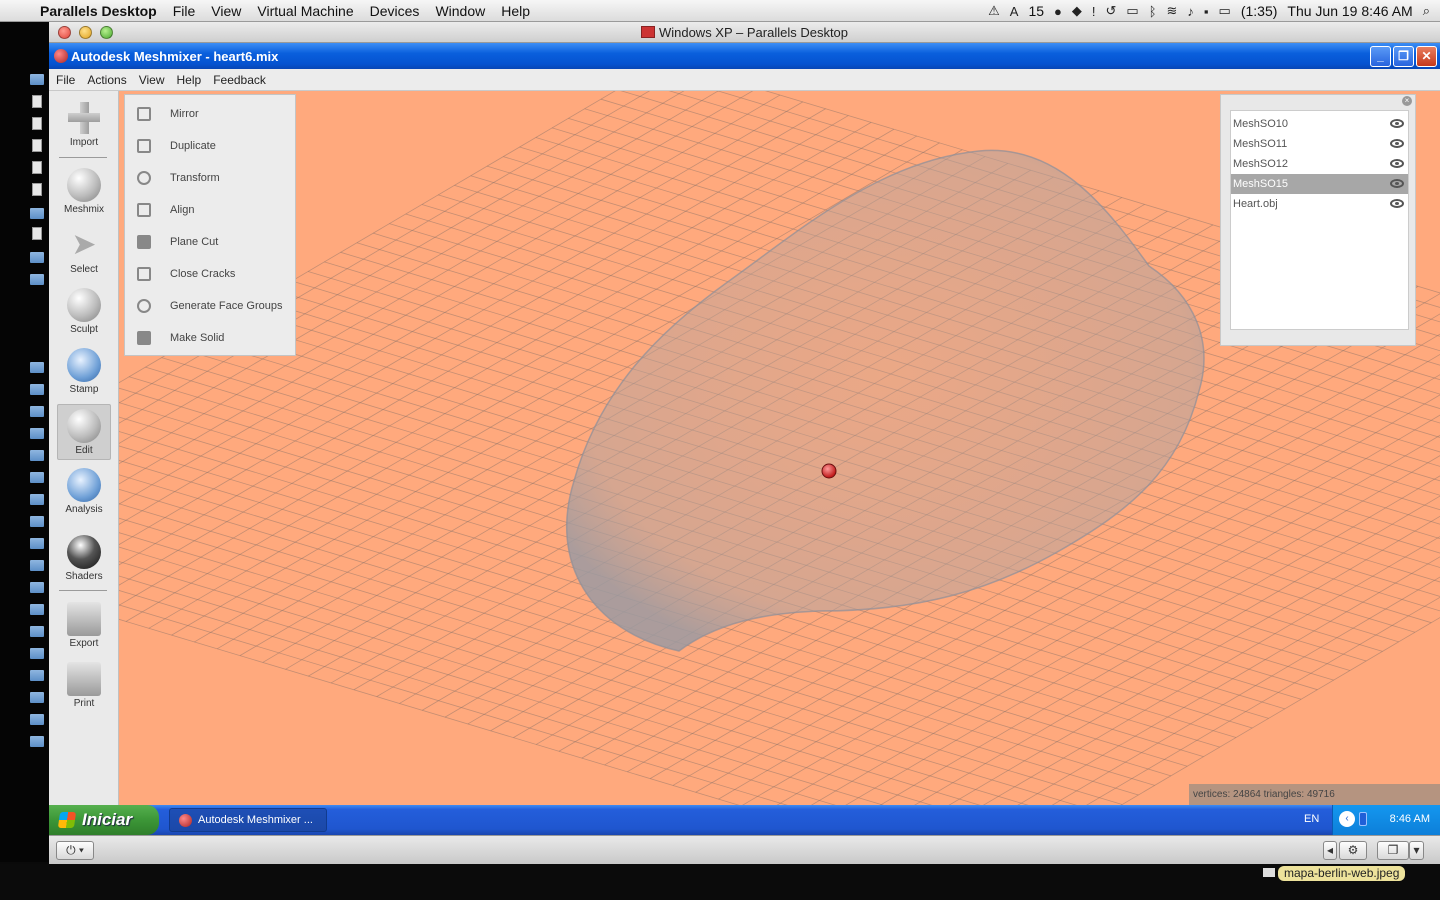  Describe the element at coordinates (305, 11) in the screenshot. I see `menu-virtual-machine: Virtual Machine` at that location.